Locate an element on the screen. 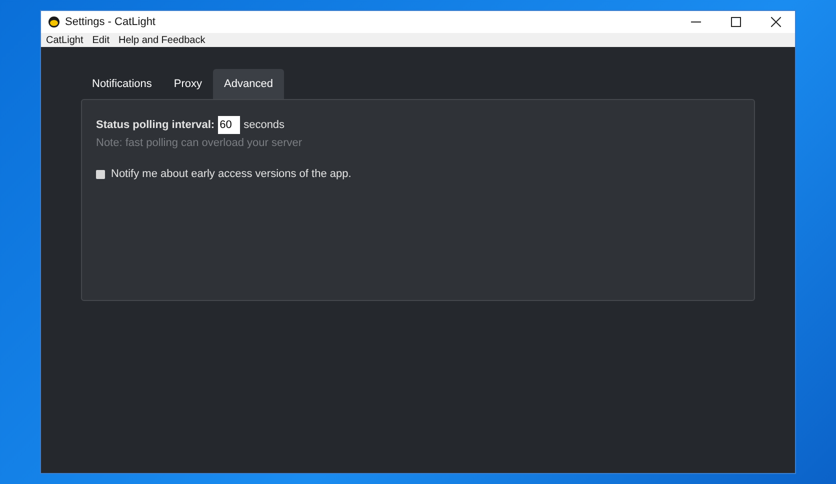 Image resolution: width=836 pixels, height=484 pixels. close-icon is located at coordinates (776, 22).